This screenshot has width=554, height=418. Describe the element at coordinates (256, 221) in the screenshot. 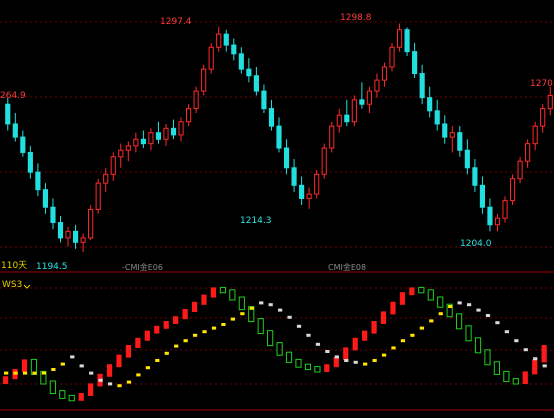

I see `price-label-low-2: 1214.3` at that location.